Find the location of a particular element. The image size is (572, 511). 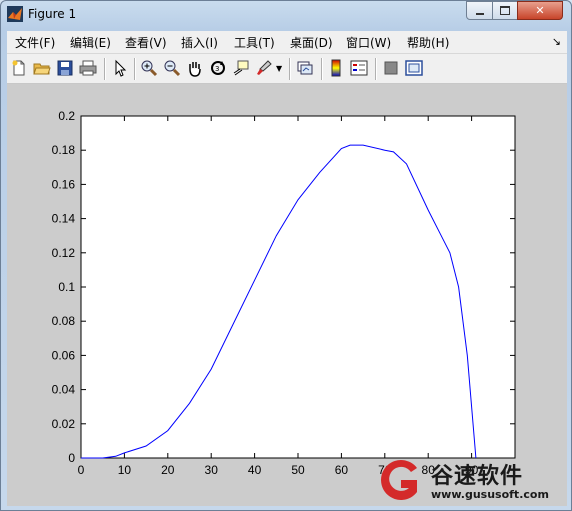

y-tick-label: 0.2 is located at coordinates (66, 116).